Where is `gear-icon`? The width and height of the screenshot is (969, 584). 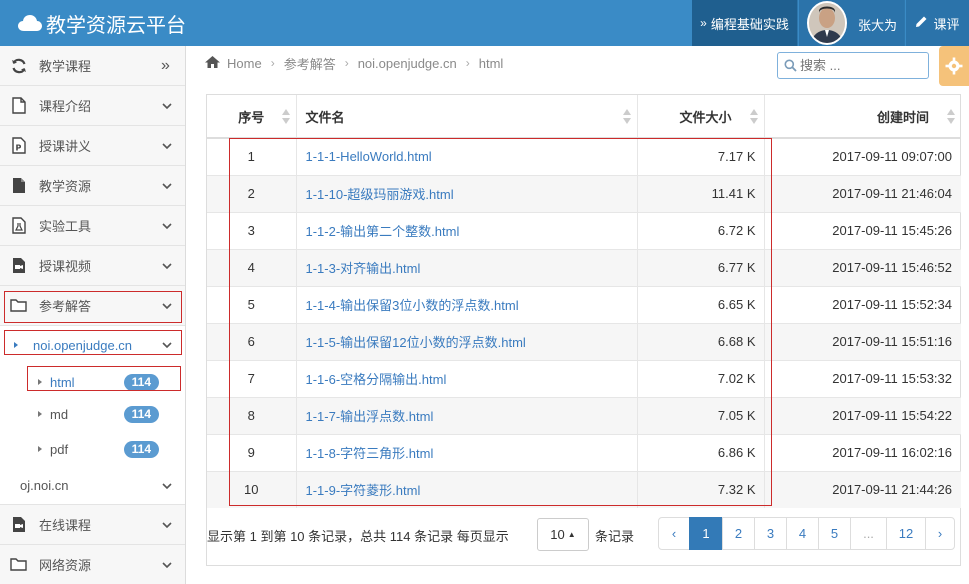
gear-icon is located at coordinates (954, 66).